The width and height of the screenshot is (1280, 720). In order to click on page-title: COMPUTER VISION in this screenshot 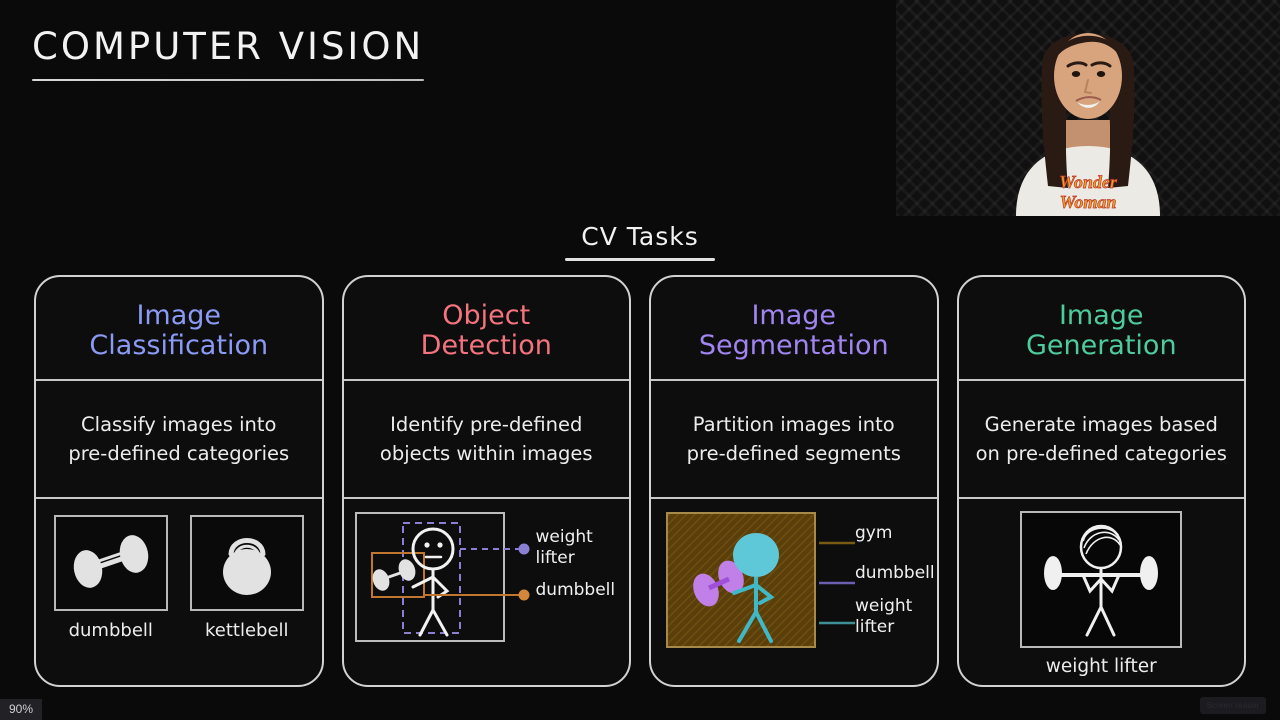, I will do `click(228, 46)`.